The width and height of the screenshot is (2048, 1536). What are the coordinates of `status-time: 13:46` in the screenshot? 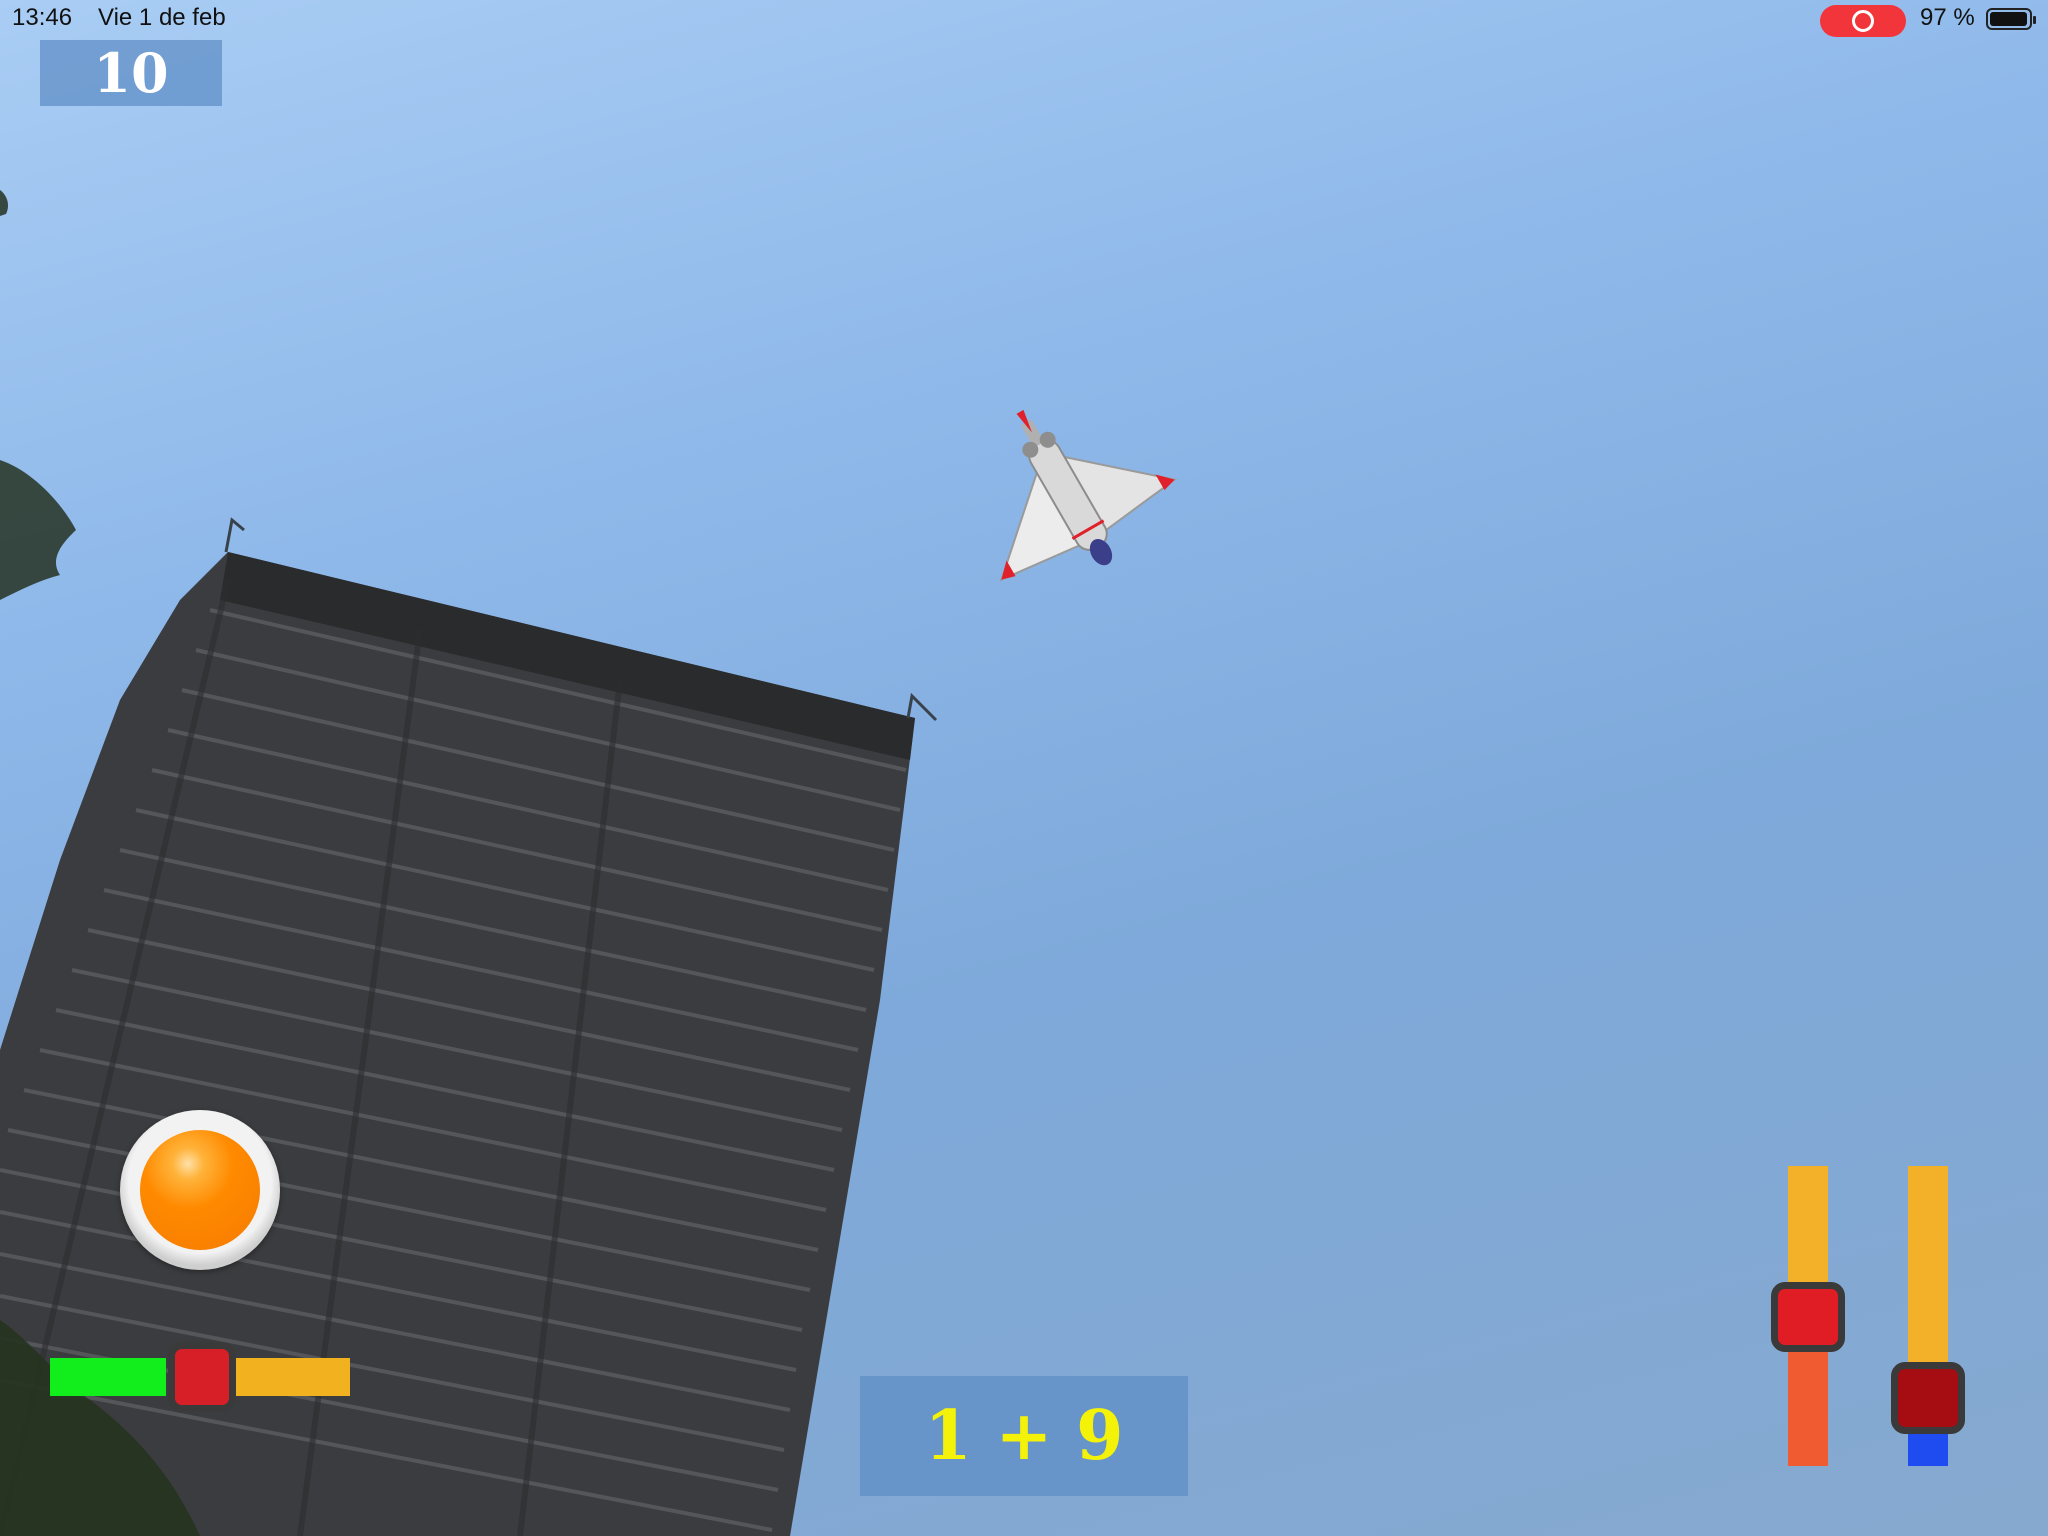 It's located at (42, 17).